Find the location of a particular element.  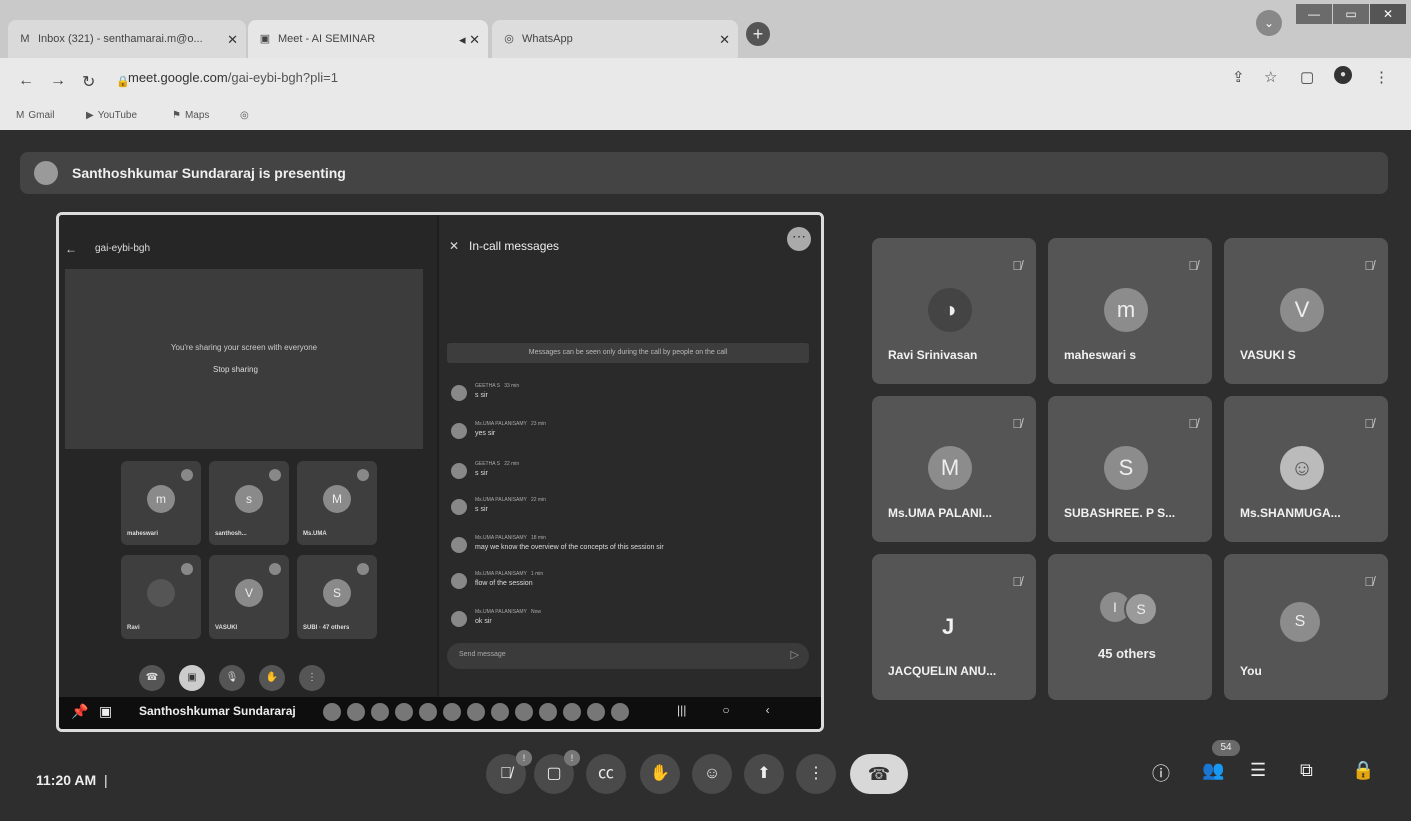

close-tab-icon: ◂ ✕ is located at coordinates (469, 40).